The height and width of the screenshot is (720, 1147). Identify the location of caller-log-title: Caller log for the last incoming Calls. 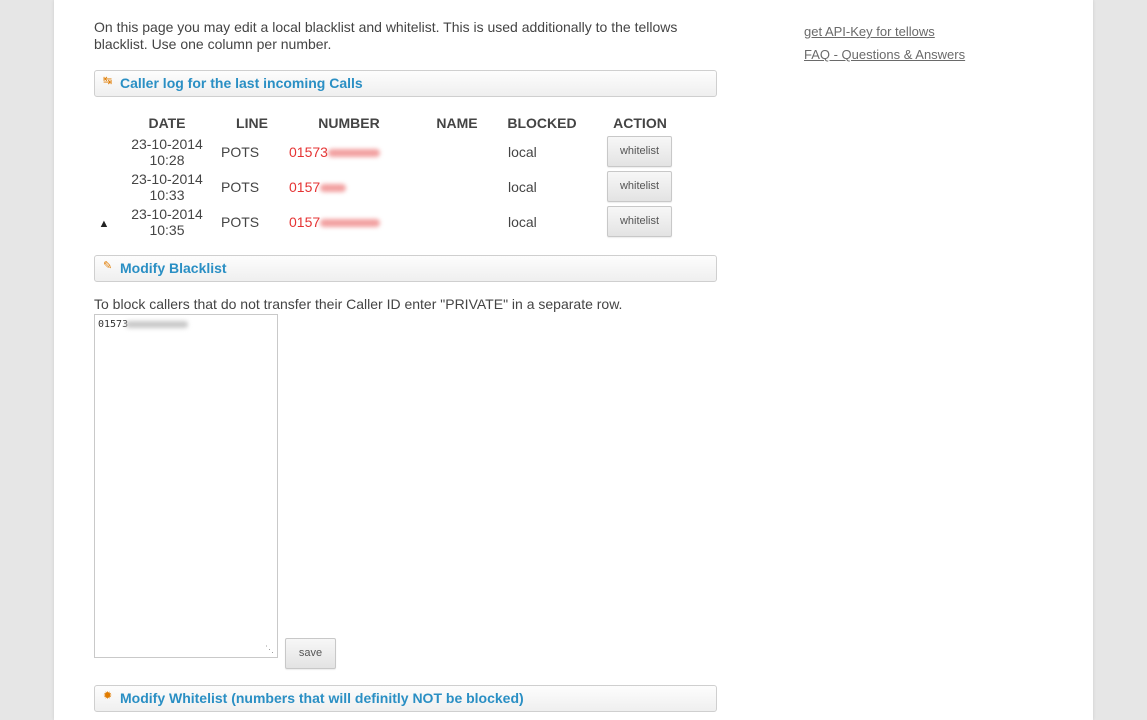
(241, 83).